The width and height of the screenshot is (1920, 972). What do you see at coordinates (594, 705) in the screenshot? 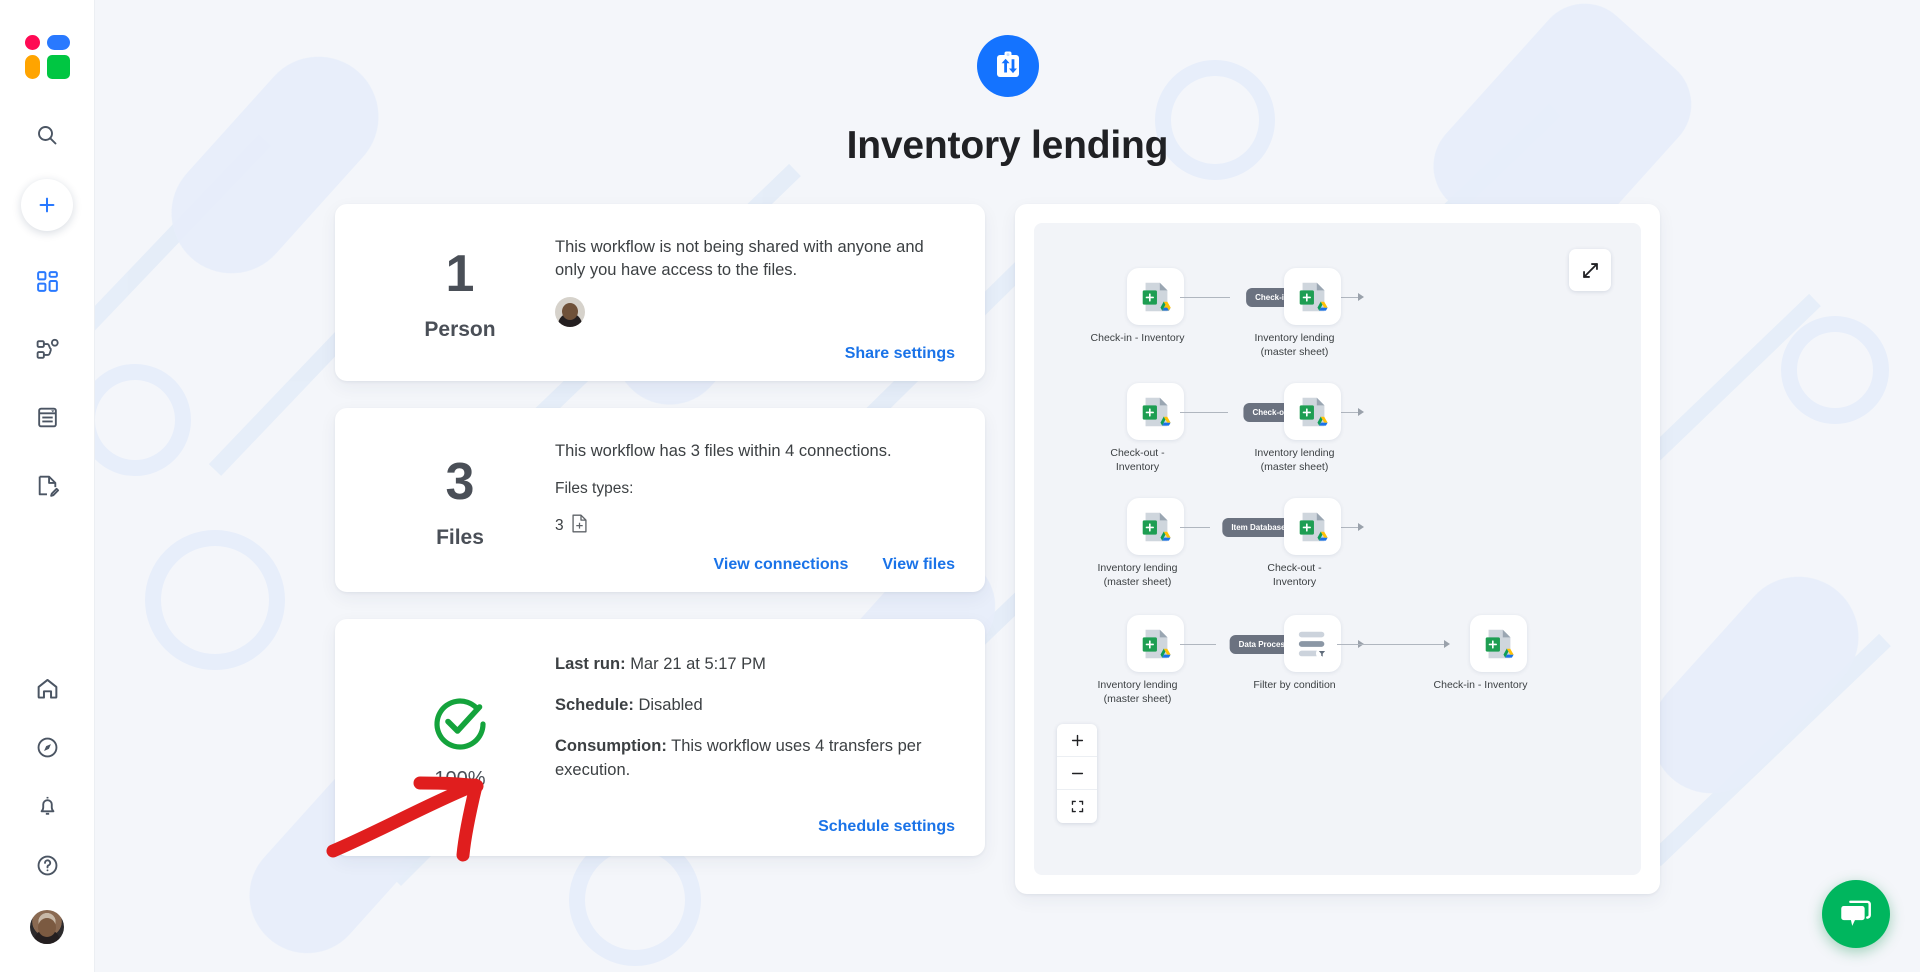
I see `schedule-label: Schedule:` at bounding box center [594, 705].